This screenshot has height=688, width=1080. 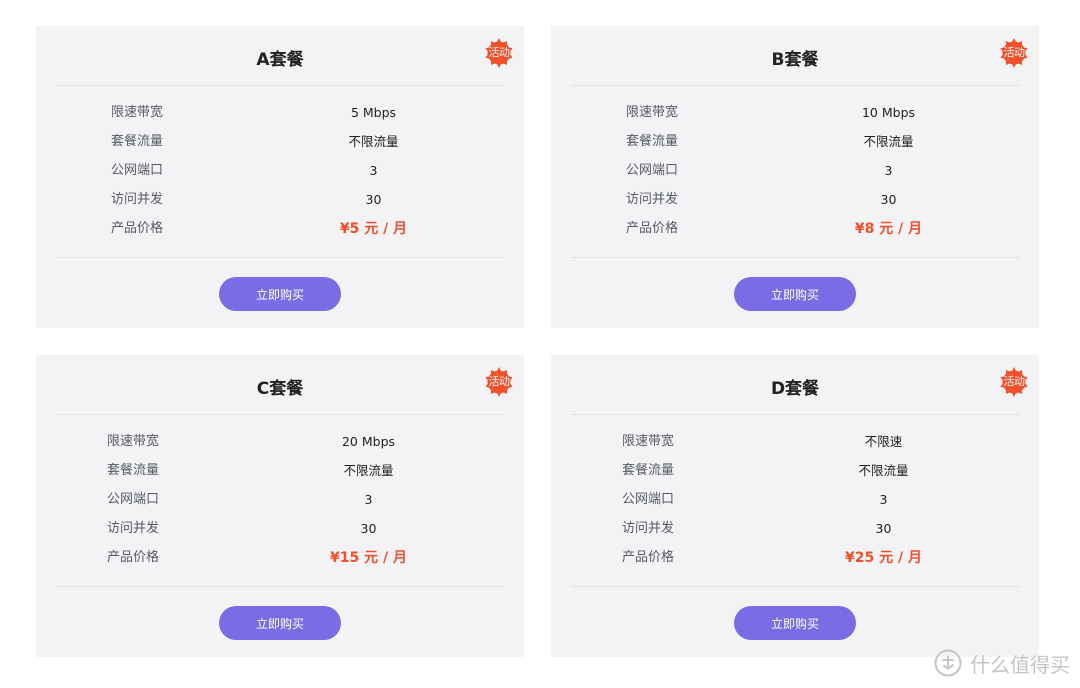 What do you see at coordinates (795, 560) in the screenshot?
I see `spec-row-price: 产品价格 ¥25 元 / 月` at bounding box center [795, 560].